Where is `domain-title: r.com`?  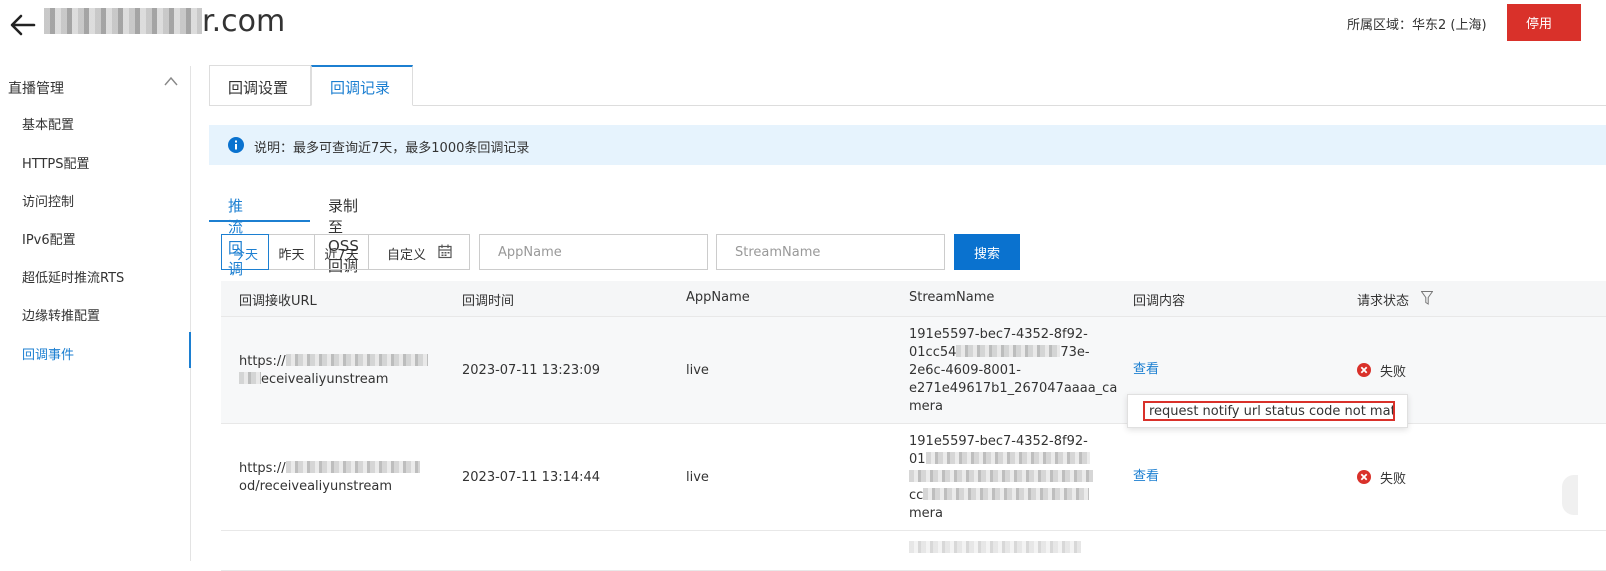
domain-title: r.com is located at coordinates (164, 21).